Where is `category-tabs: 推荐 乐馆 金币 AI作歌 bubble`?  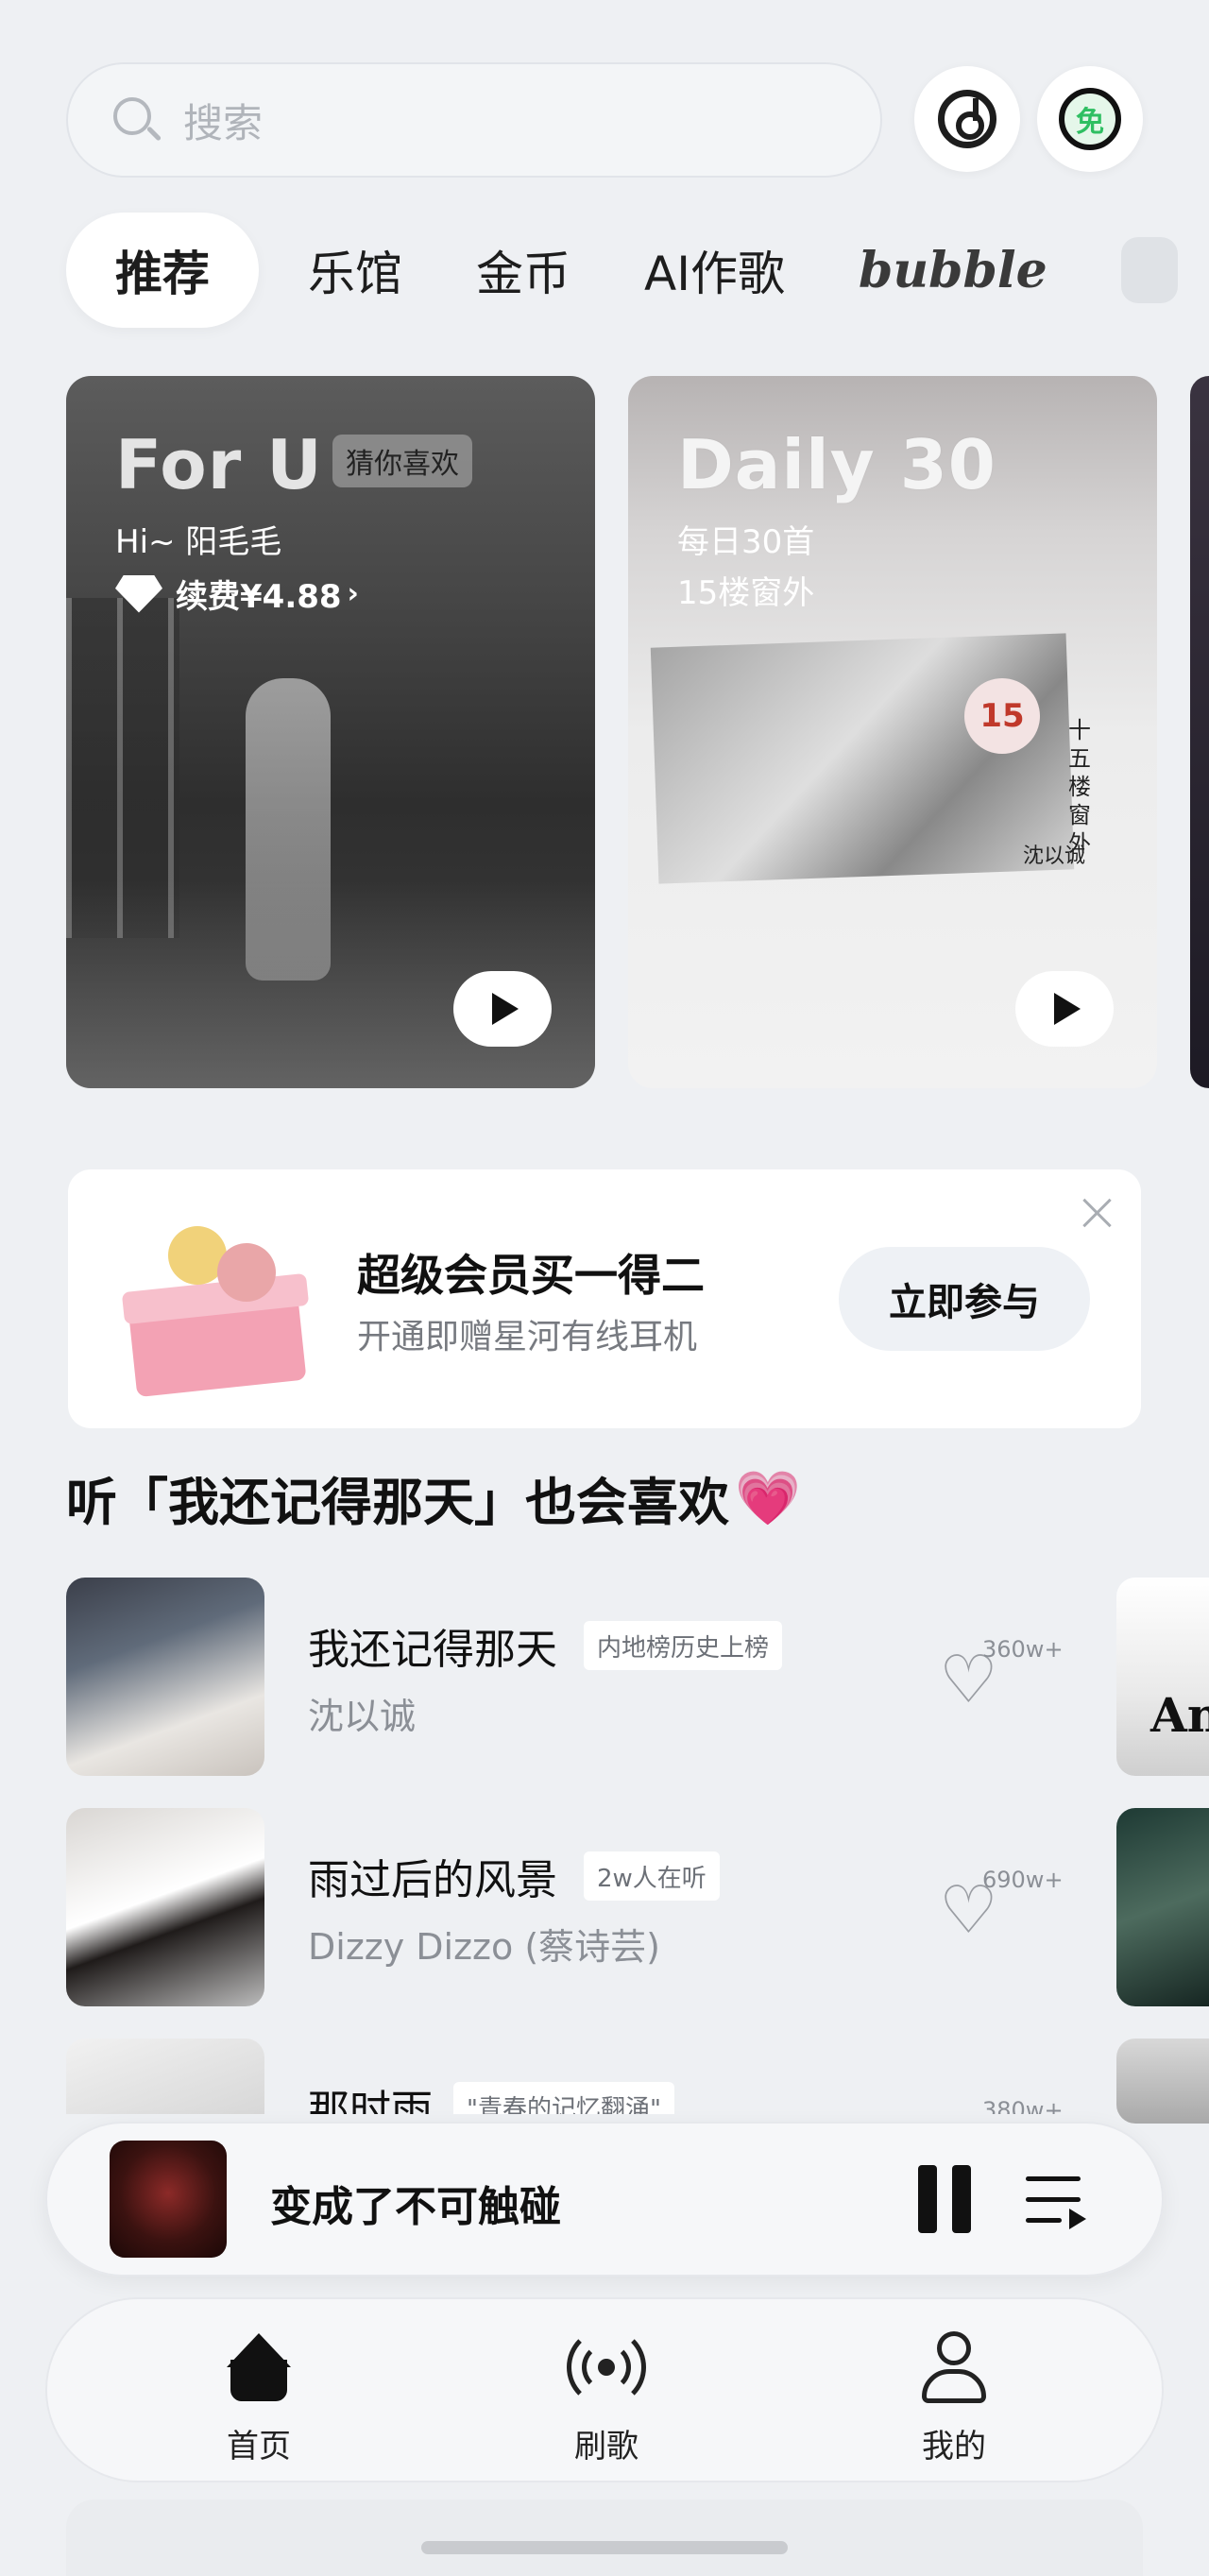
category-tabs: 推荐 乐馆 金币 AI作歌 bubble is located at coordinates (637, 271).